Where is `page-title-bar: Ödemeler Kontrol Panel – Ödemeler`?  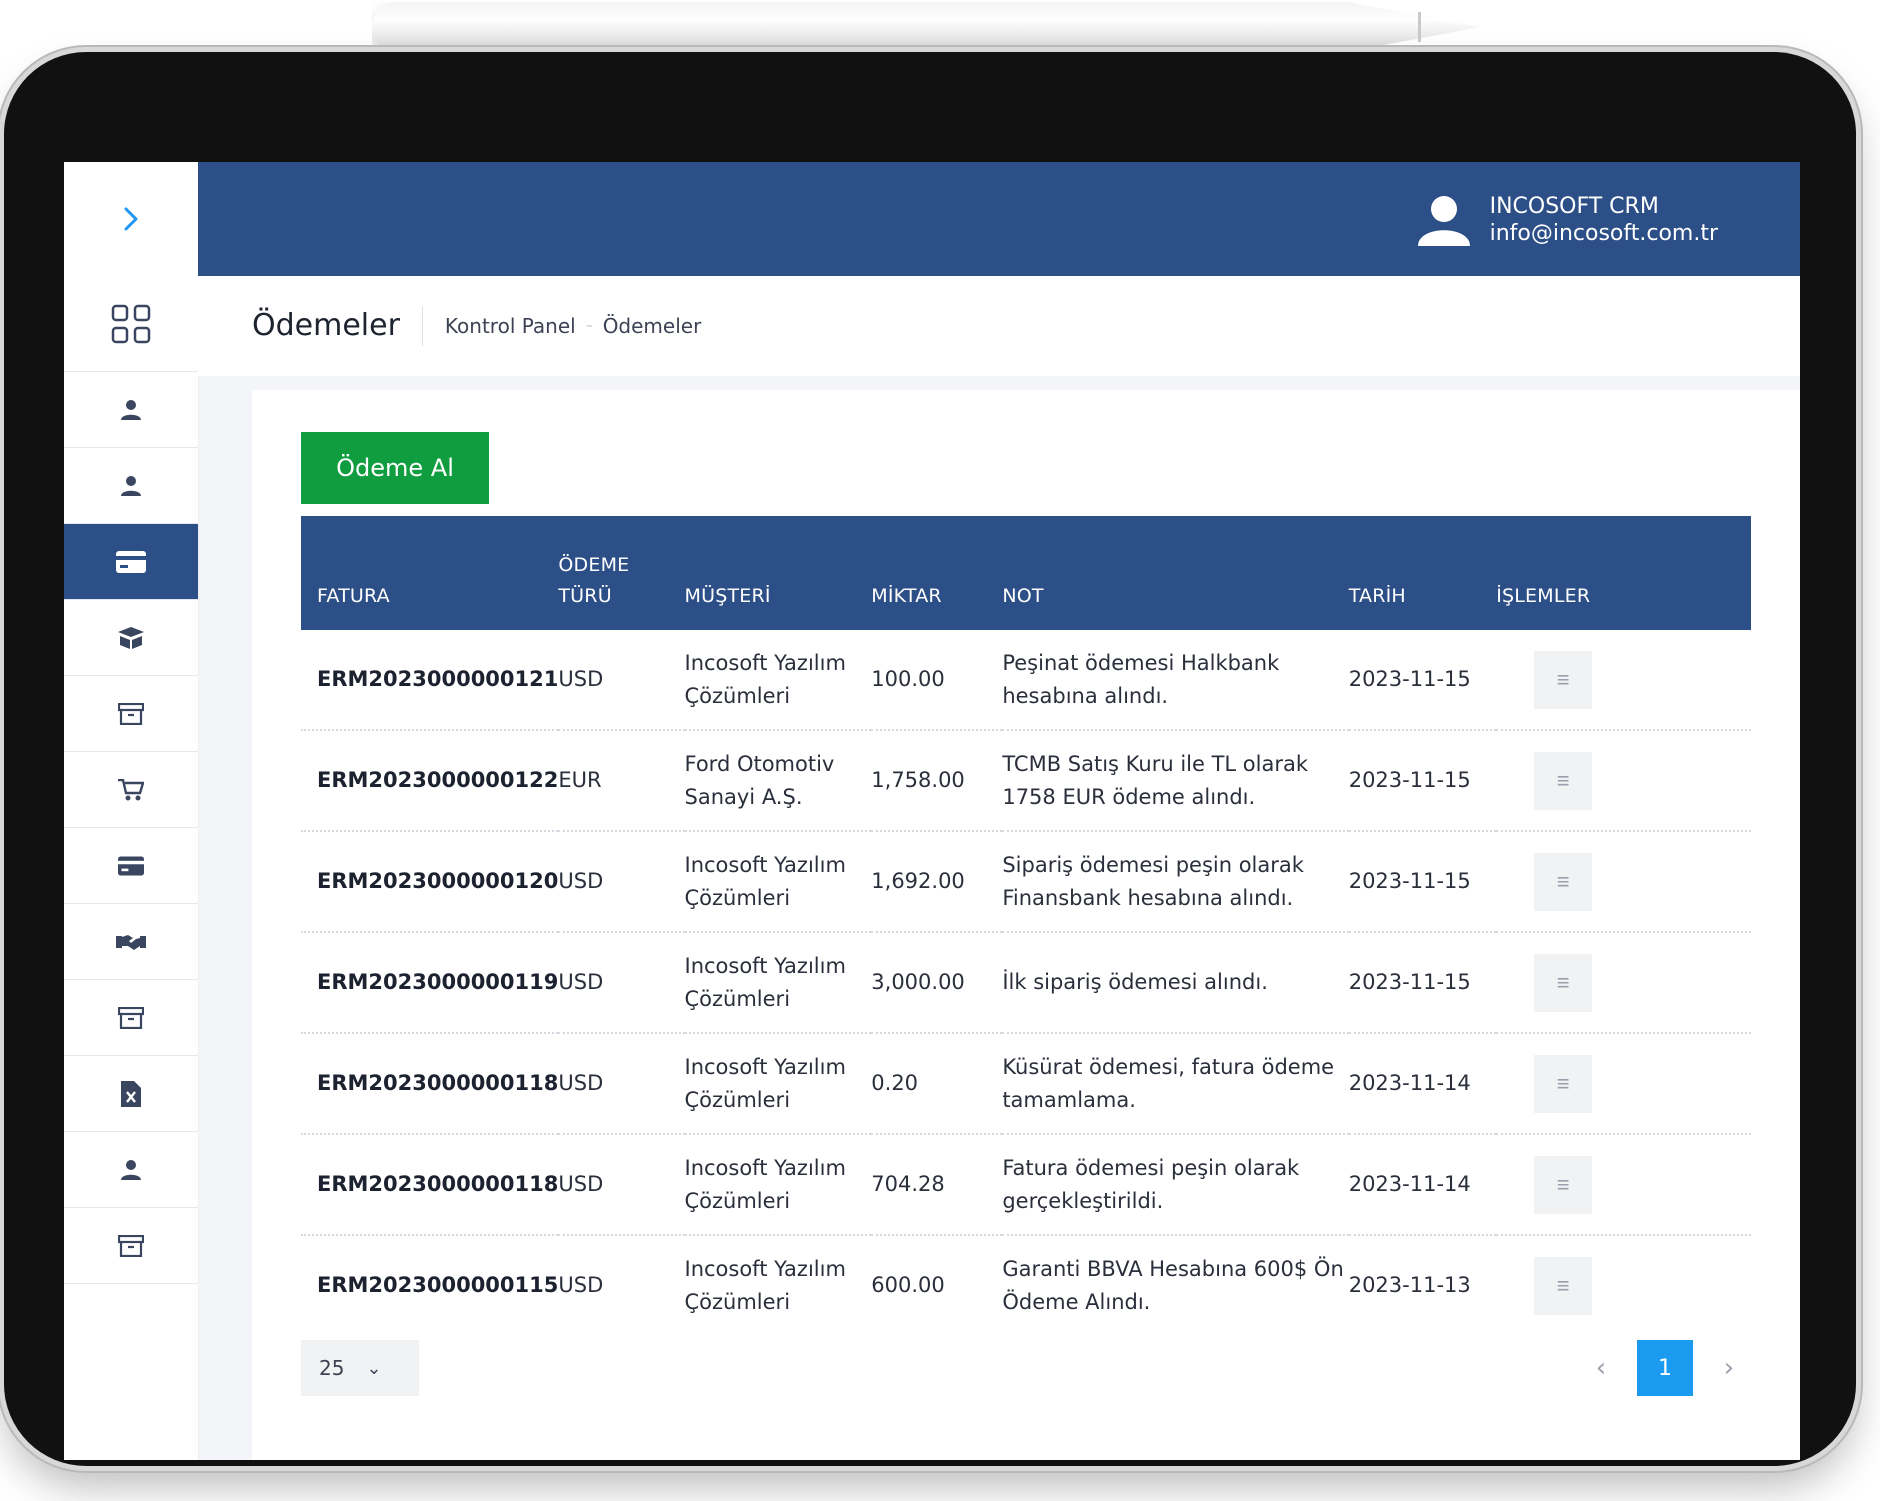 page-title-bar: Ödemeler Kontrol Panel – Ödemeler is located at coordinates (999, 326).